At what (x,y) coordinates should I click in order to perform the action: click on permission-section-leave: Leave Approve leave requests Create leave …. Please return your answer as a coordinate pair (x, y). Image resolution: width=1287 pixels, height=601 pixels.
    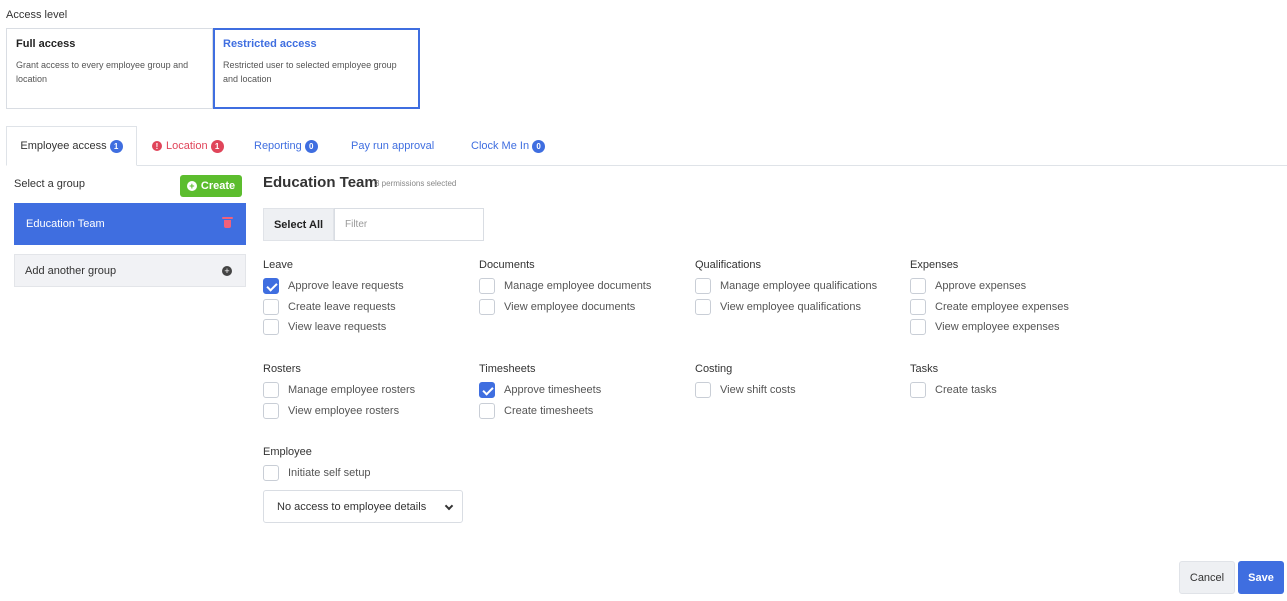
    Looking at the image, I should click on (368, 298).